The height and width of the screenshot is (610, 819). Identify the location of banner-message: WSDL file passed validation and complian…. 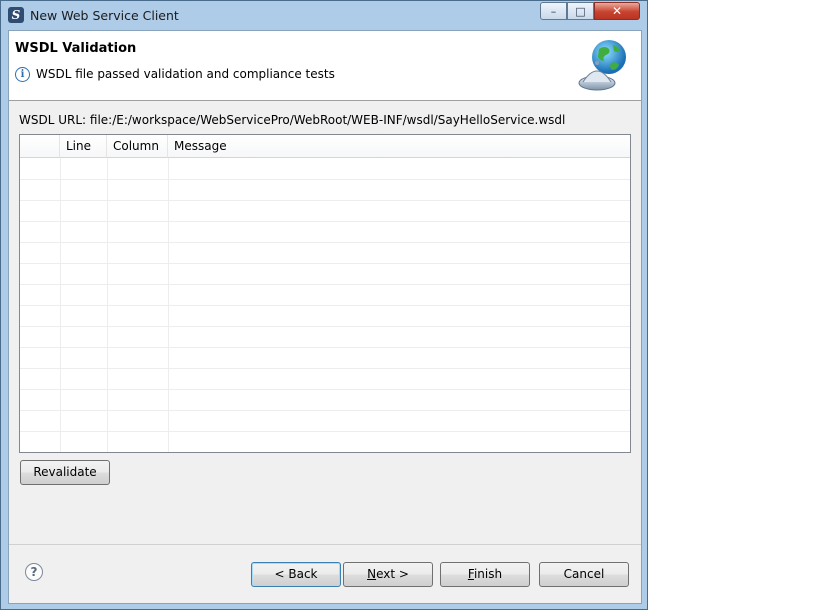
(185, 74).